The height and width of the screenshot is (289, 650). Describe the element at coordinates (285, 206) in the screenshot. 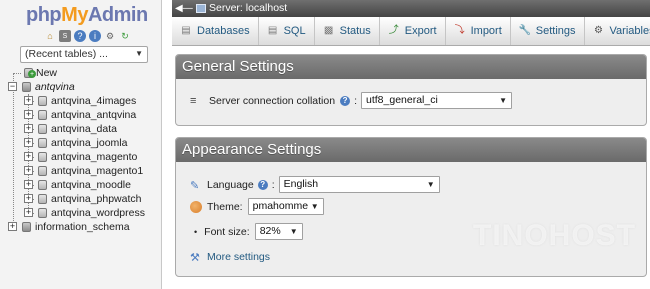

I see `theme-select: pmahomme ▼` at that location.